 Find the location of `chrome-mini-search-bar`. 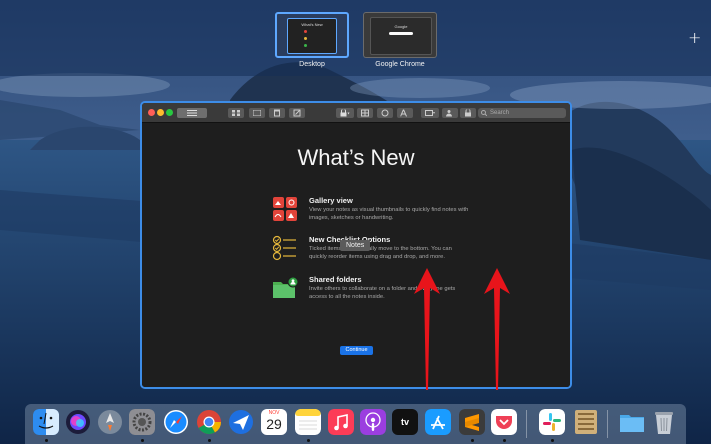

chrome-mini-search-bar is located at coordinates (401, 33).